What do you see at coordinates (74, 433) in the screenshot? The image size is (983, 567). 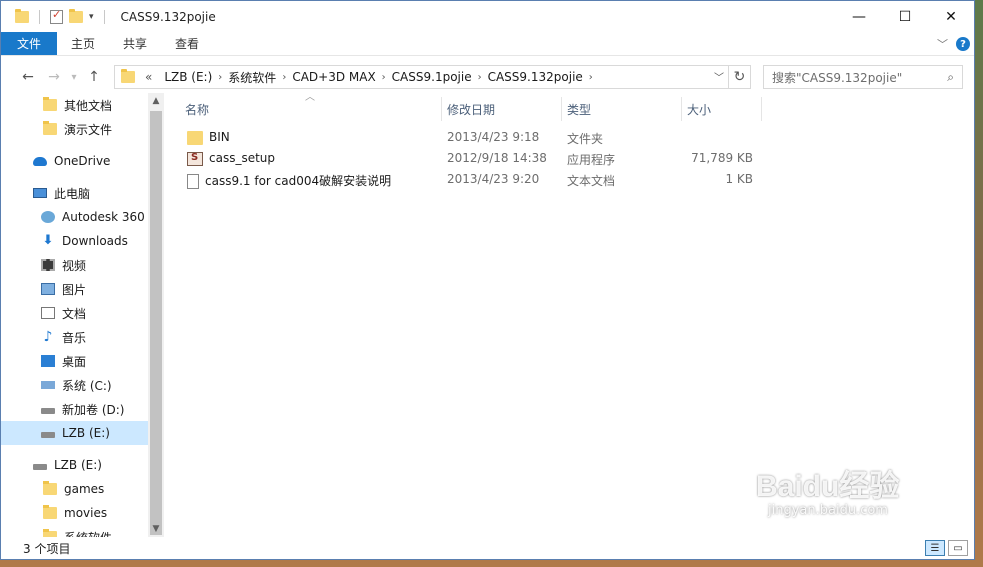 I see `sidebar-item-drive-e: LZB (E:)` at bounding box center [74, 433].